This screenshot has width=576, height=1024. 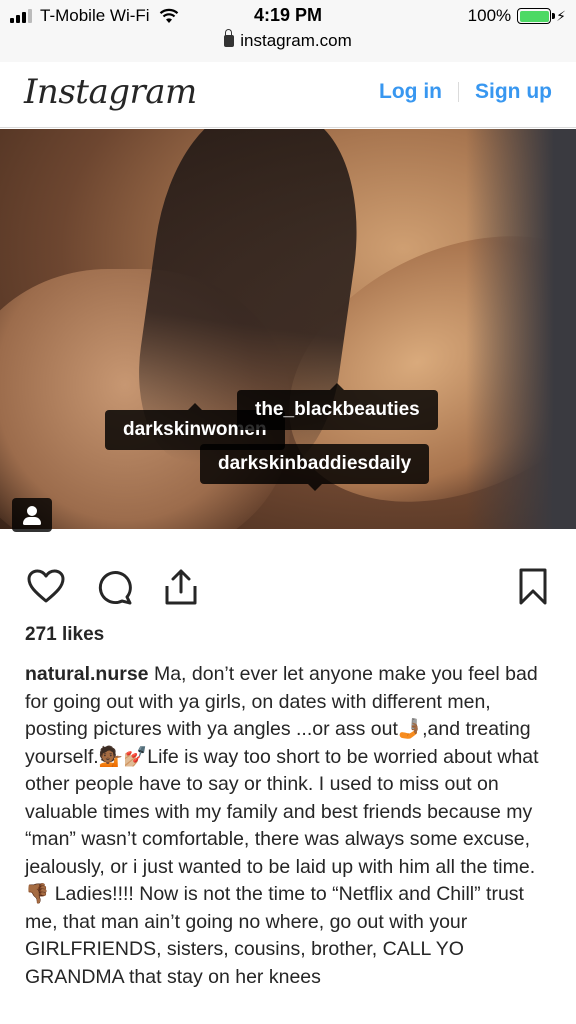 I want to click on caption-username: natural.nurse, so click(x=87, y=674).